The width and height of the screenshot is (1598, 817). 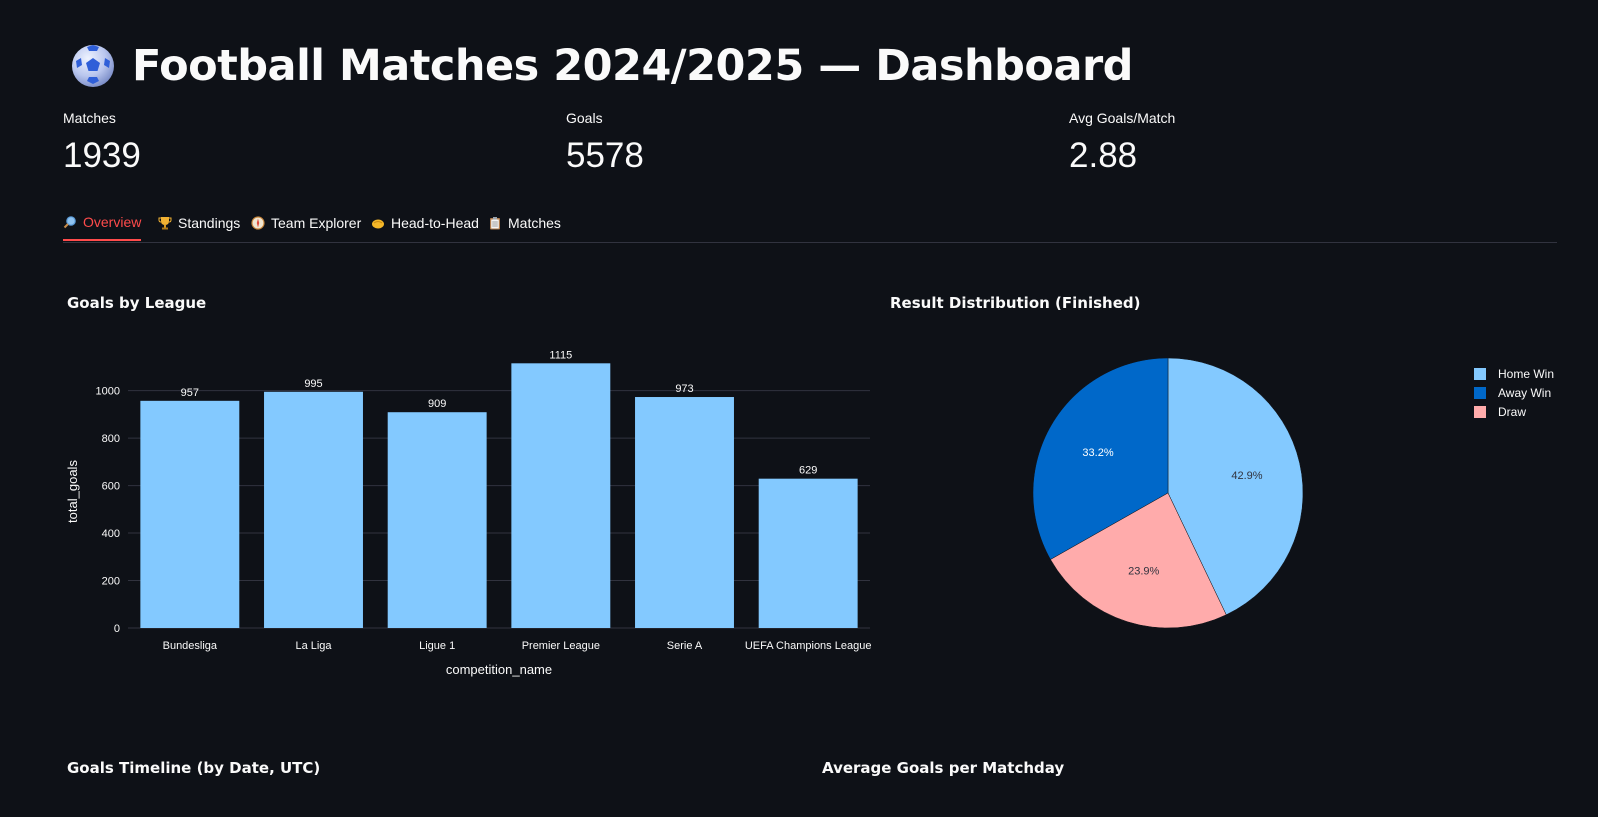 What do you see at coordinates (111, 487) in the screenshot?
I see `y-tick-label: 600` at bounding box center [111, 487].